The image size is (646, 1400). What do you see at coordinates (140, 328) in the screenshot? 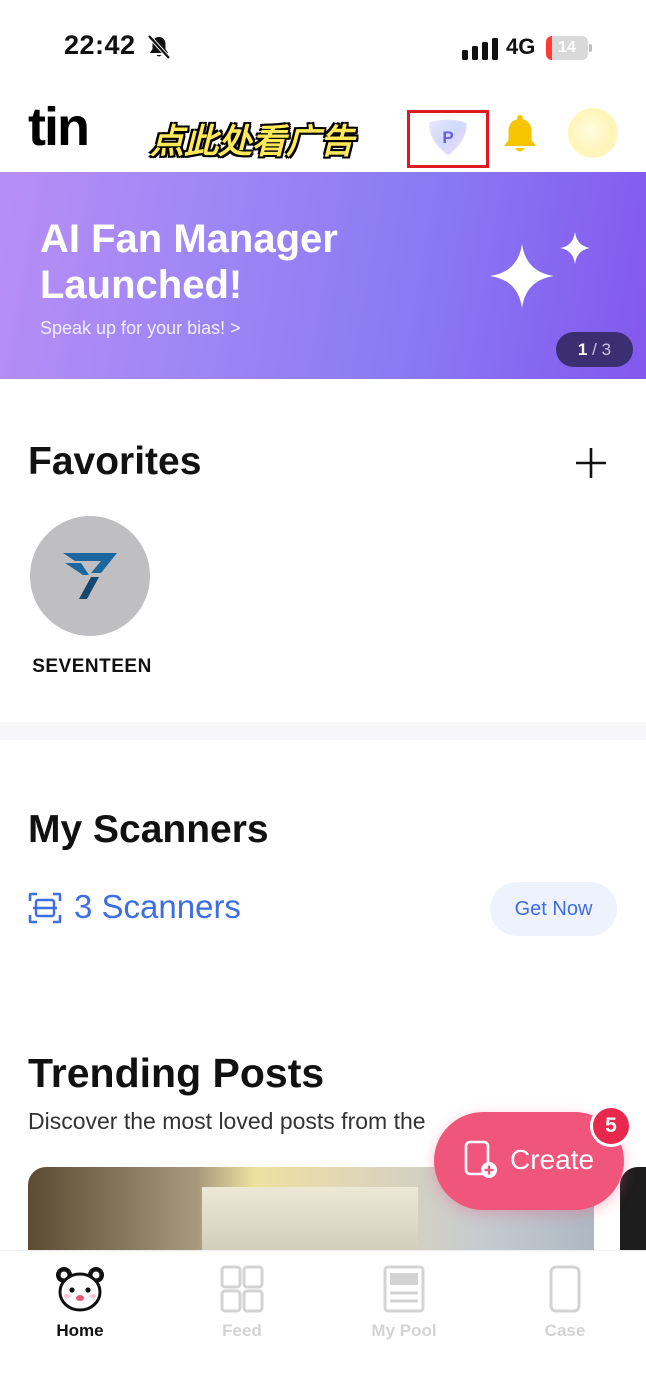
I see `banner-subtitle: Speak up for your bias! >` at bounding box center [140, 328].